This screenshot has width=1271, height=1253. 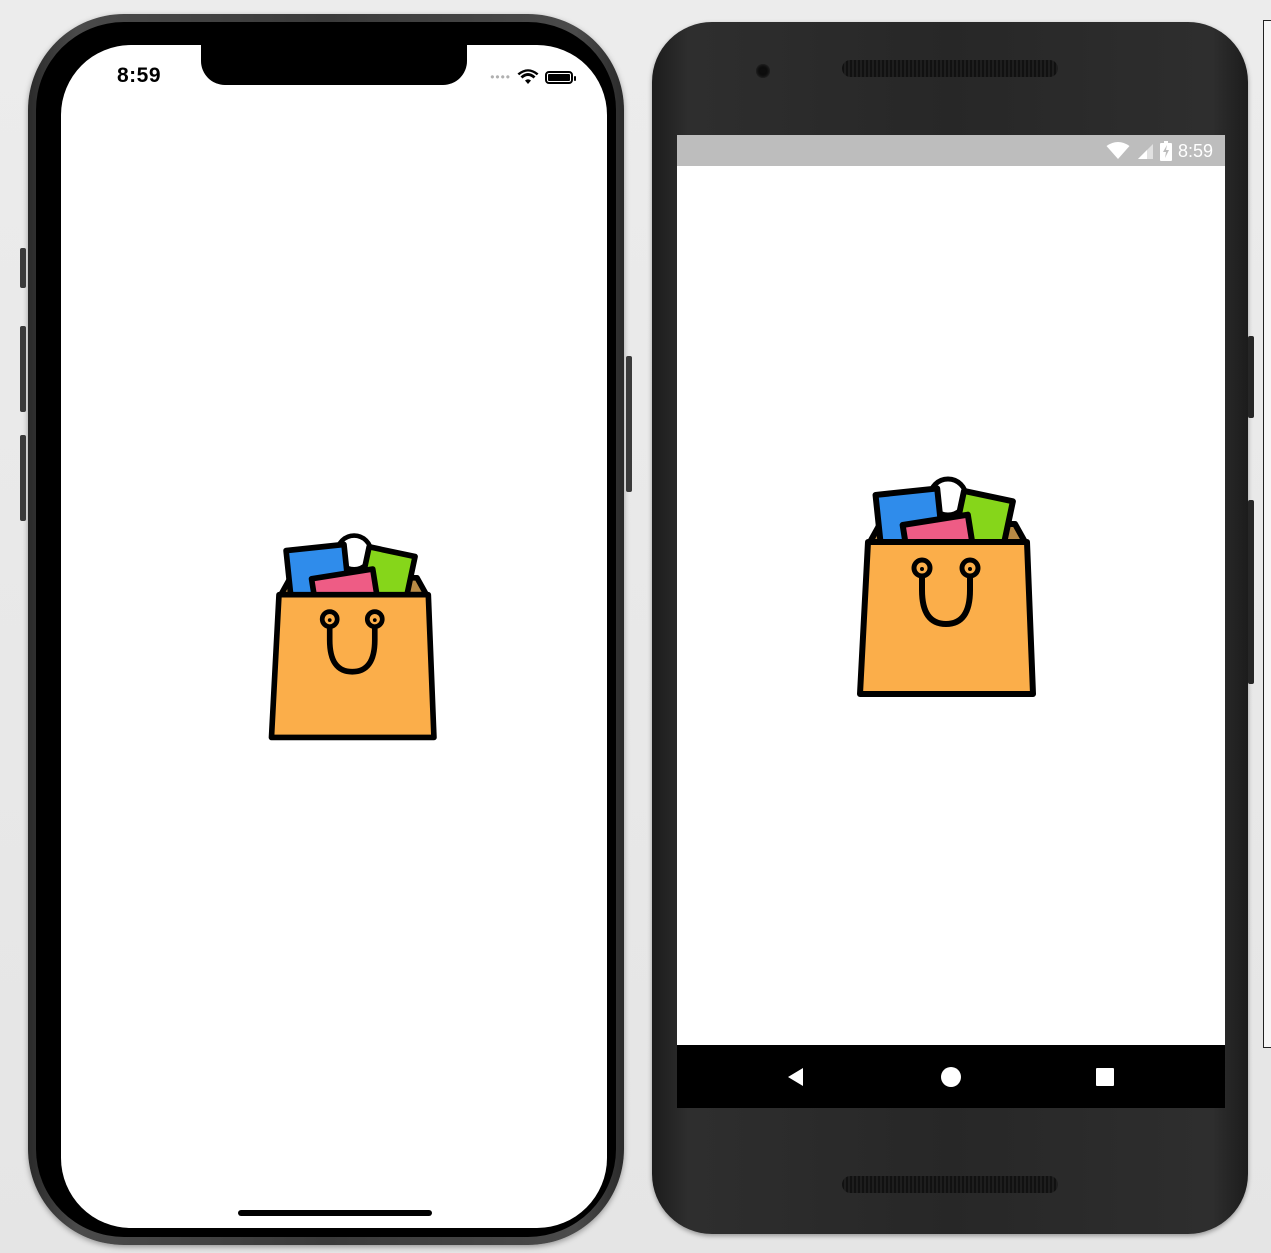 I want to click on battery-icon, so click(x=560, y=77).